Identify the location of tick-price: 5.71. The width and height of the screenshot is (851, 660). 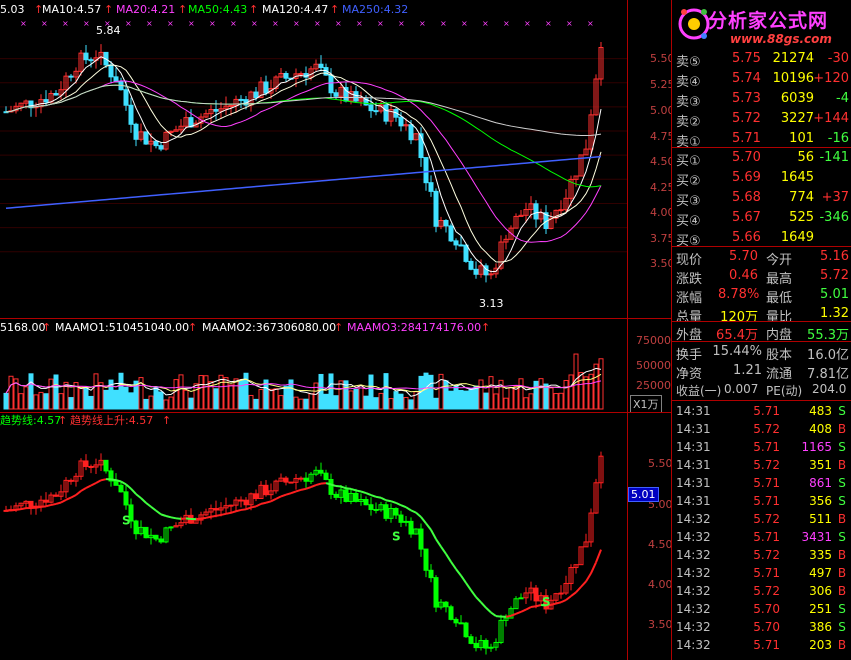
(766, 501).